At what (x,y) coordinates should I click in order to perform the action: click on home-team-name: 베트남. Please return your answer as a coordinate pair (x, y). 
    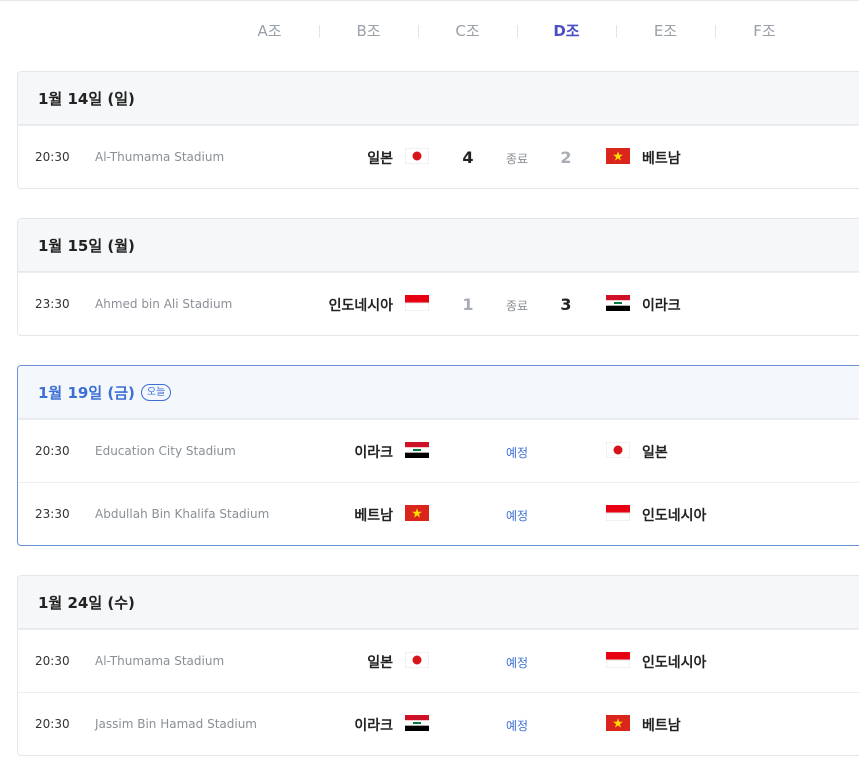
    Looking at the image, I should click on (373, 516).